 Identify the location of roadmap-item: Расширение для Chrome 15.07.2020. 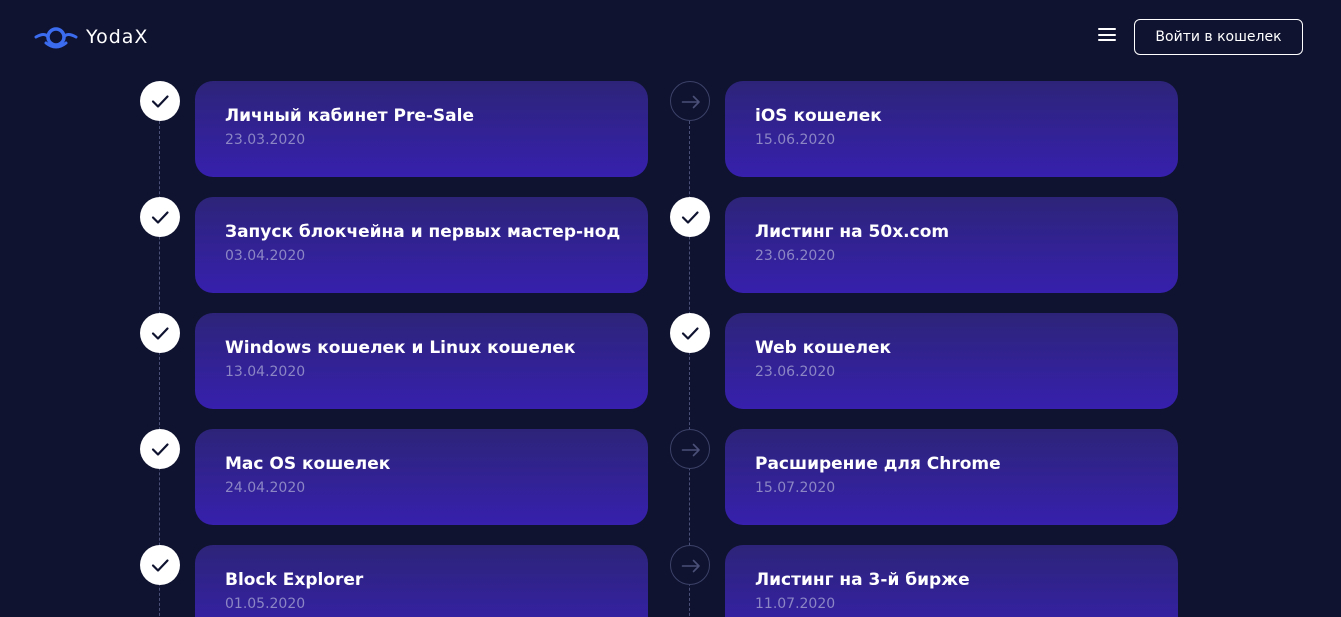
(924, 477).